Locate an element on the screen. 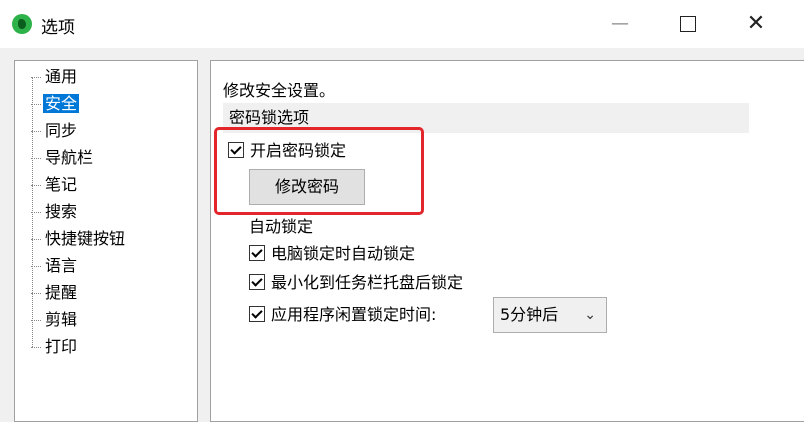 This screenshot has height=422, width=804. enable-password-lock-checkbox: 开启密码锁定 is located at coordinates (287, 151).